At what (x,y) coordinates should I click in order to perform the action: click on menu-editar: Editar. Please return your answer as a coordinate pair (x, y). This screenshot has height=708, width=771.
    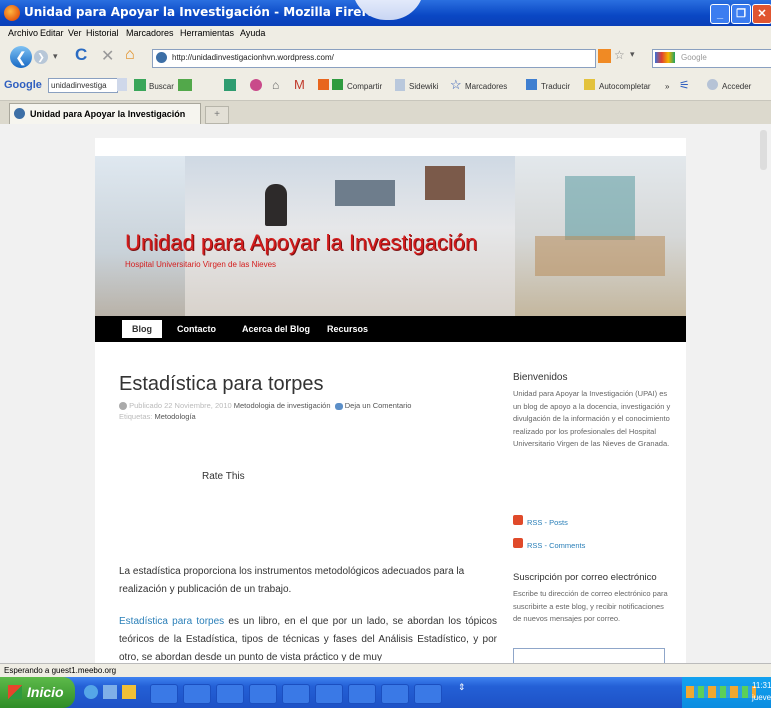
    Looking at the image, I should click on (52, 33).